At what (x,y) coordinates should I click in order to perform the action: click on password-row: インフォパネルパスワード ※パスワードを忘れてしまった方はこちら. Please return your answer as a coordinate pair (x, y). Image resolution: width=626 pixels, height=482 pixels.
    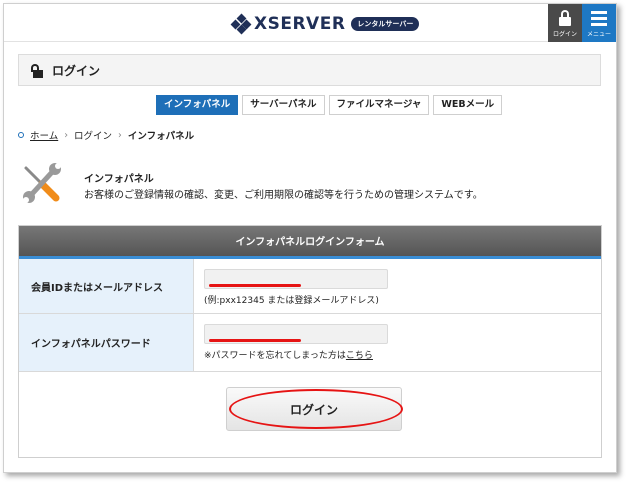
    Looking at the image, I should click on (310, 343).